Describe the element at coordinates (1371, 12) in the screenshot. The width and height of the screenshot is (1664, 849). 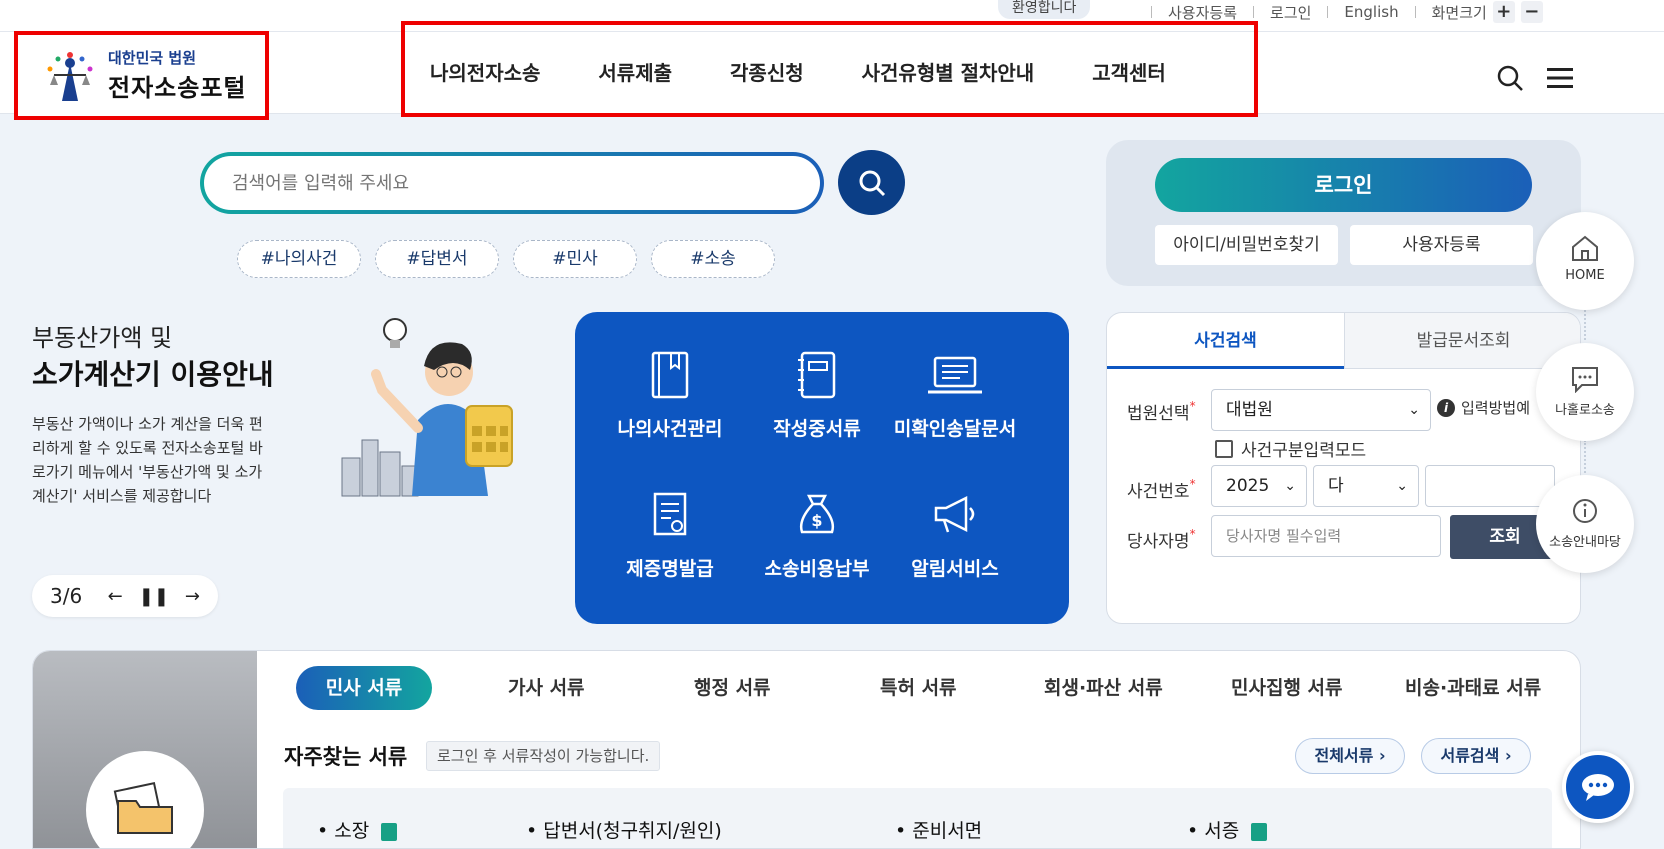
I see `english-link: English` at that location.